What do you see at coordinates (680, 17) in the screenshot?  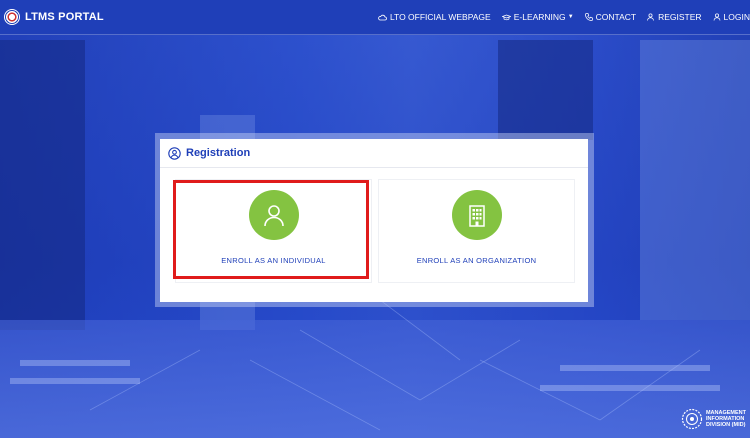 I see `nav-label: REGISTER` at bounding box center [680, 17].